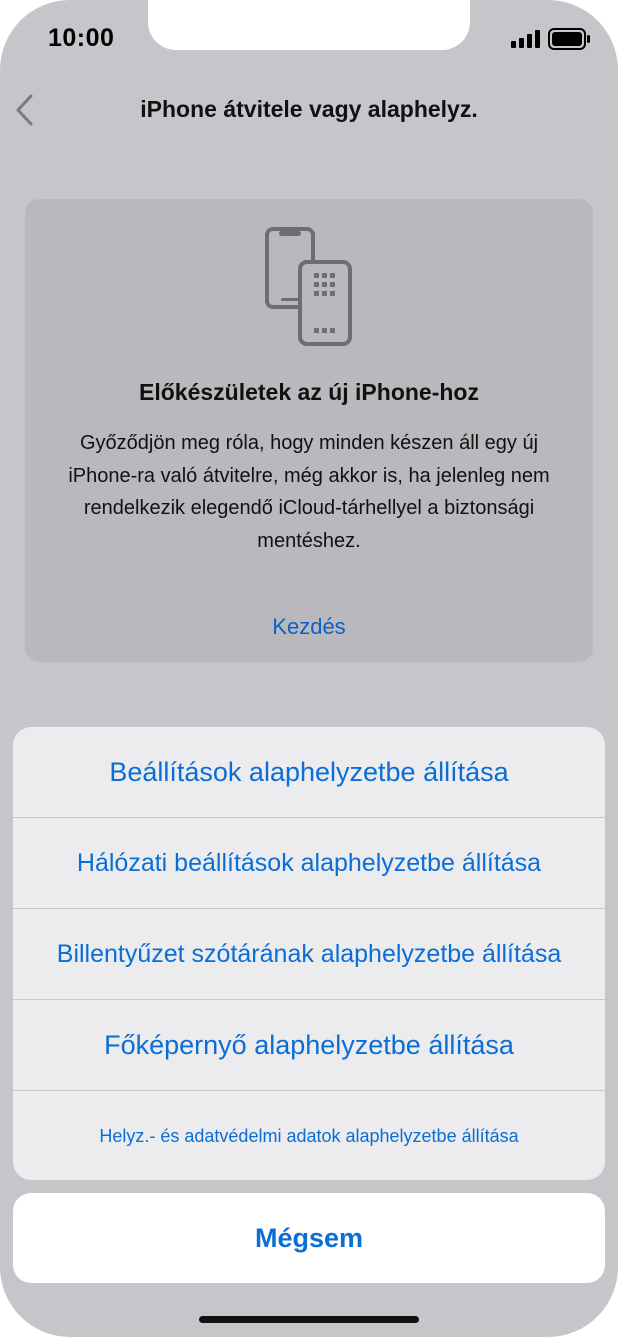 The height and width of the screenshot is (1337, 618). I want to click on phone-transfer-icon, so click(308, 286).